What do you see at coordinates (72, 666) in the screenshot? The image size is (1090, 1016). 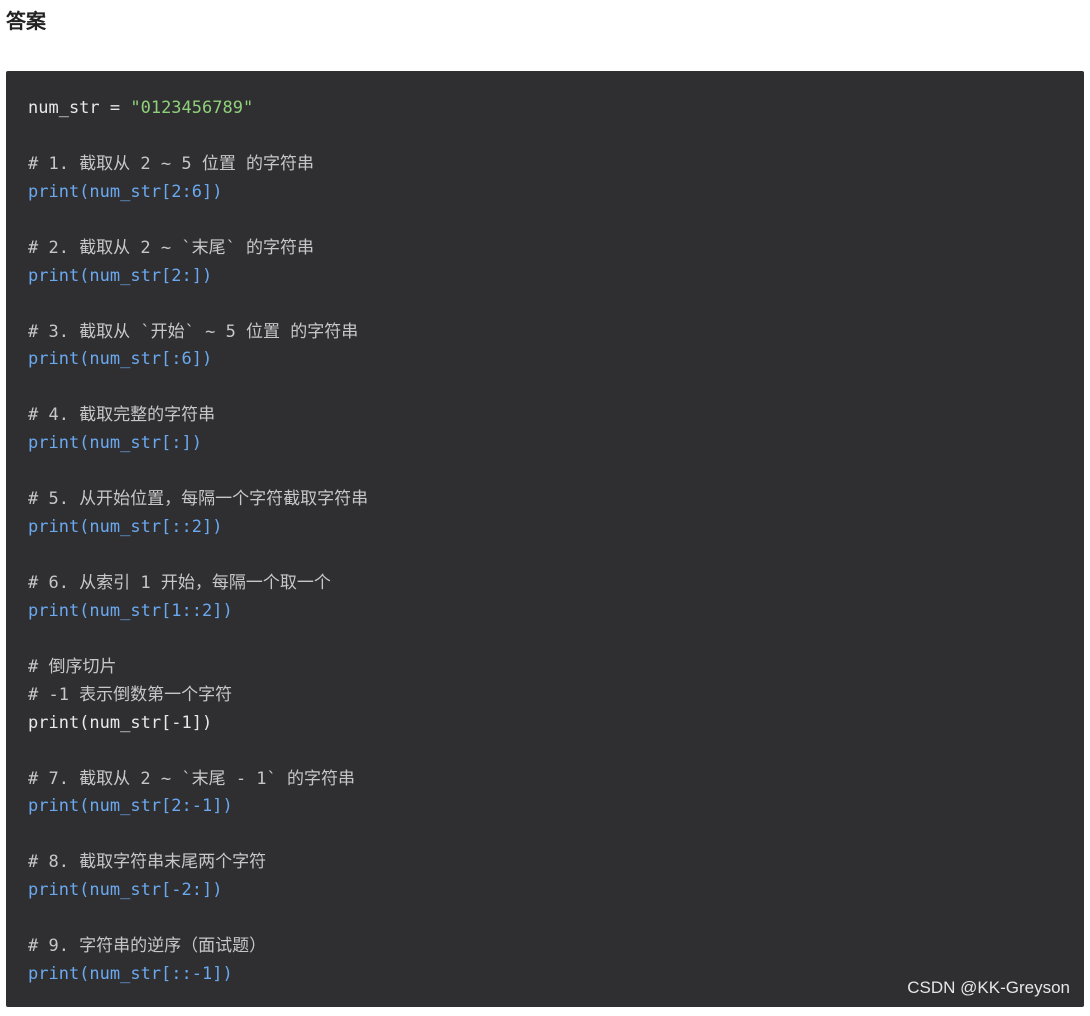 I see `code-token: # 倒序切片` at bounding box center [72, 666].